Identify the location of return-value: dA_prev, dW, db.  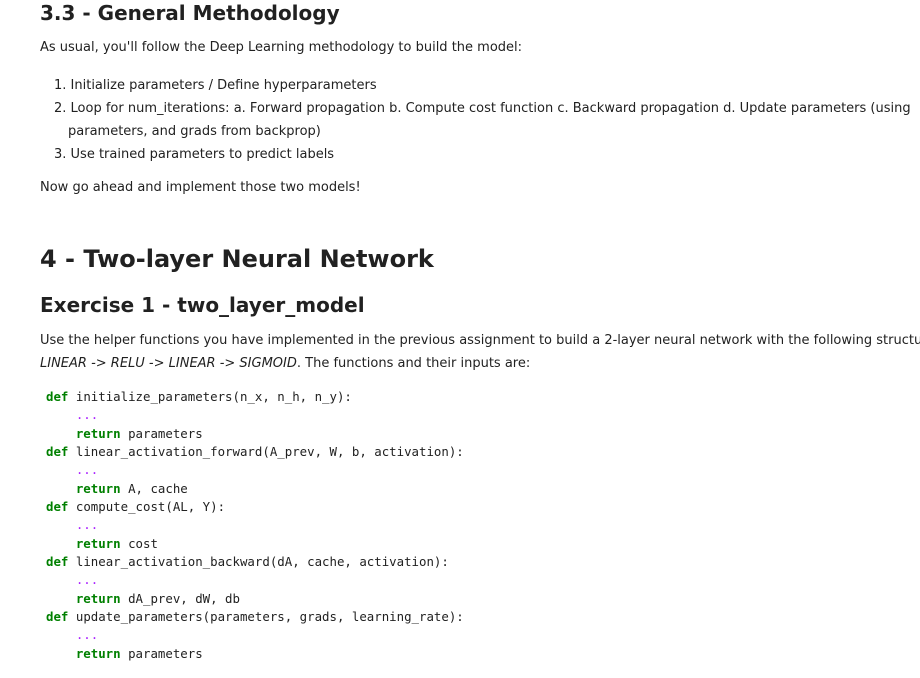
(184, 598).